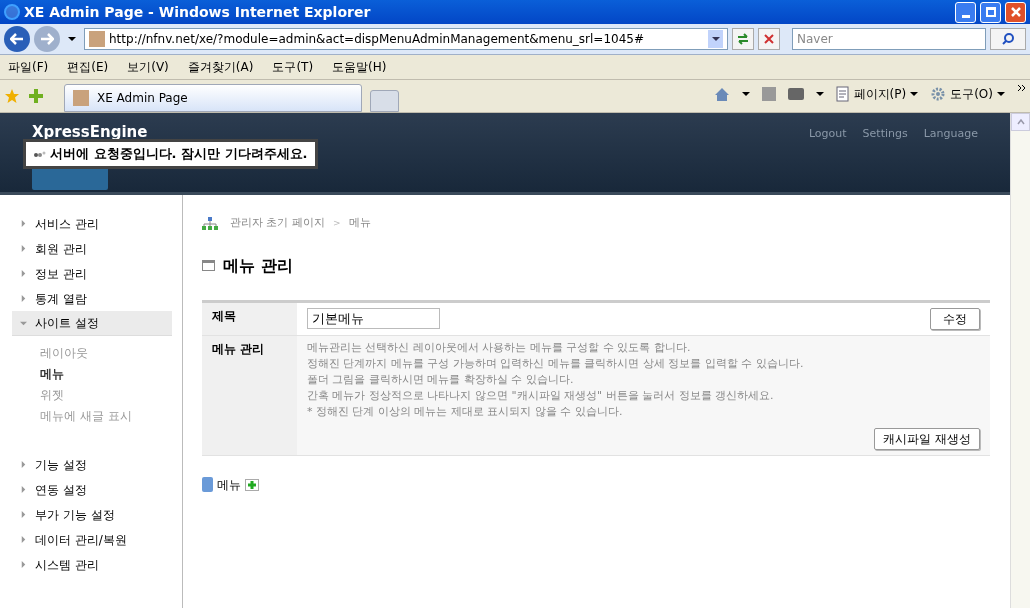 This screenshot has height=608, width=1030. Describe the element at coordinates (92, 489) in the screenshot. I see `sidebar-item: 연동 설정` at that location.